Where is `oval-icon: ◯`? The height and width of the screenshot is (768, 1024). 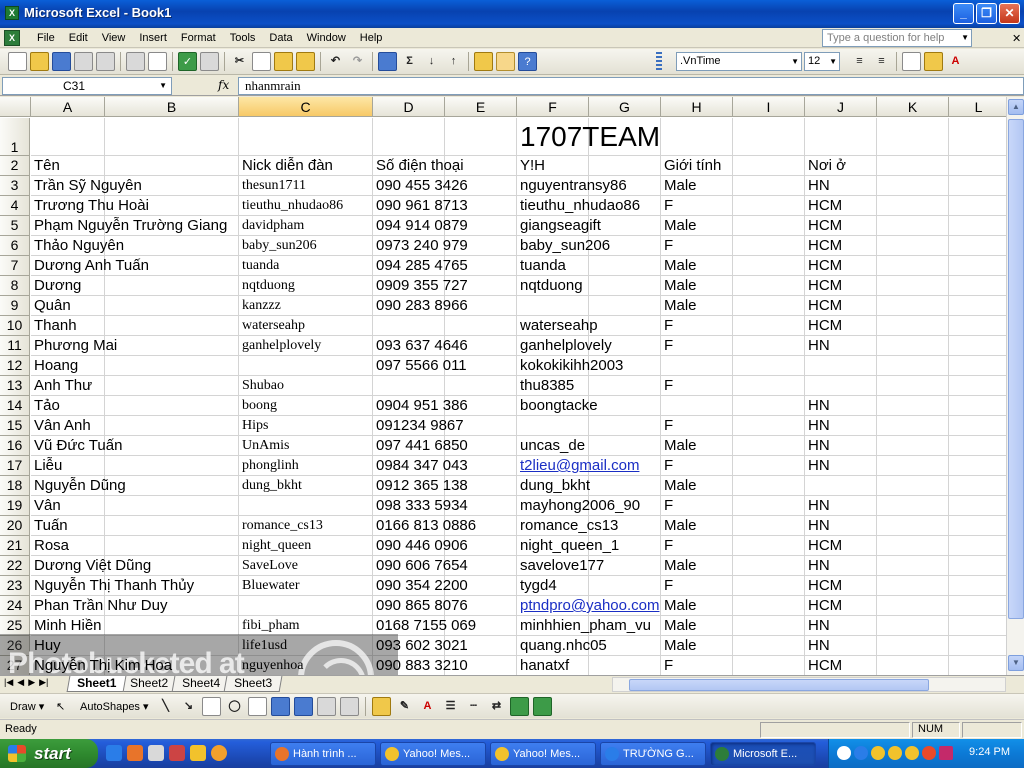
oval-icon: ◯ is located at coordinates (234, 706).